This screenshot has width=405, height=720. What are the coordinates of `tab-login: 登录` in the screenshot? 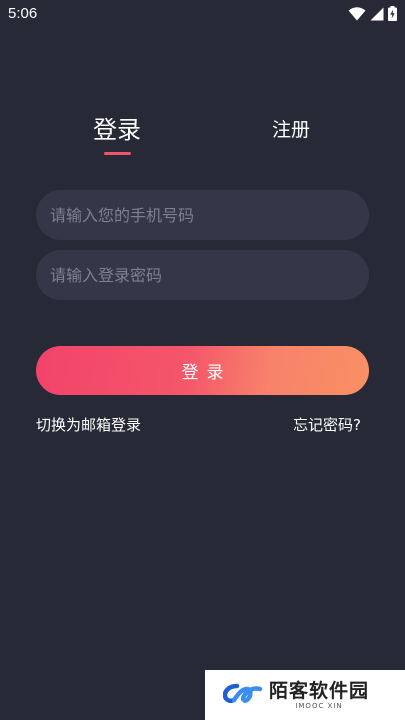 It's located at (118, 135).